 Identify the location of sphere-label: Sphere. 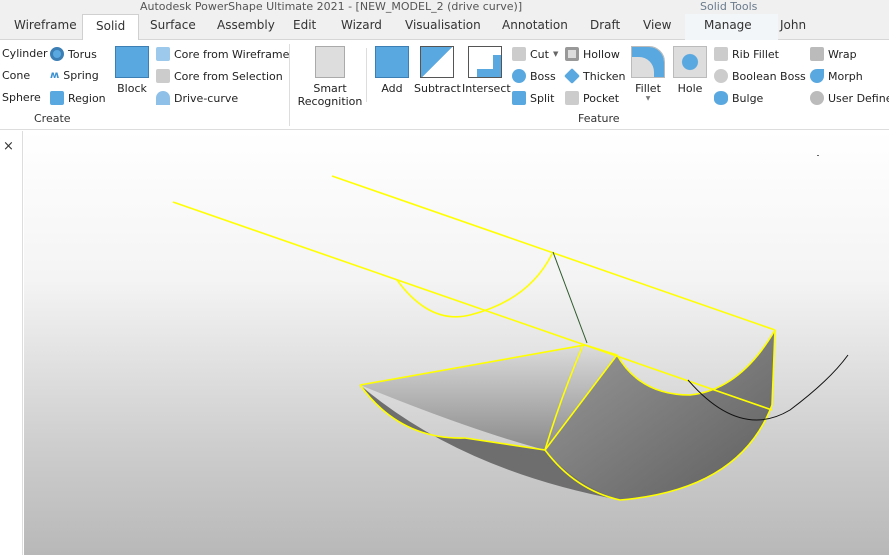
(21, 97).